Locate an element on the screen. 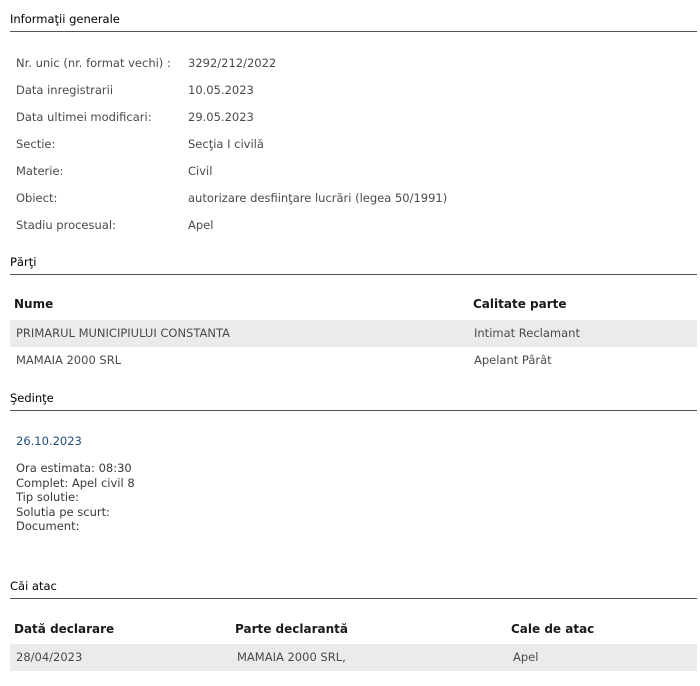 The image size is (700, 686). party-name: MAMAIA 2000 SRL is located at coordinates (69, 360).